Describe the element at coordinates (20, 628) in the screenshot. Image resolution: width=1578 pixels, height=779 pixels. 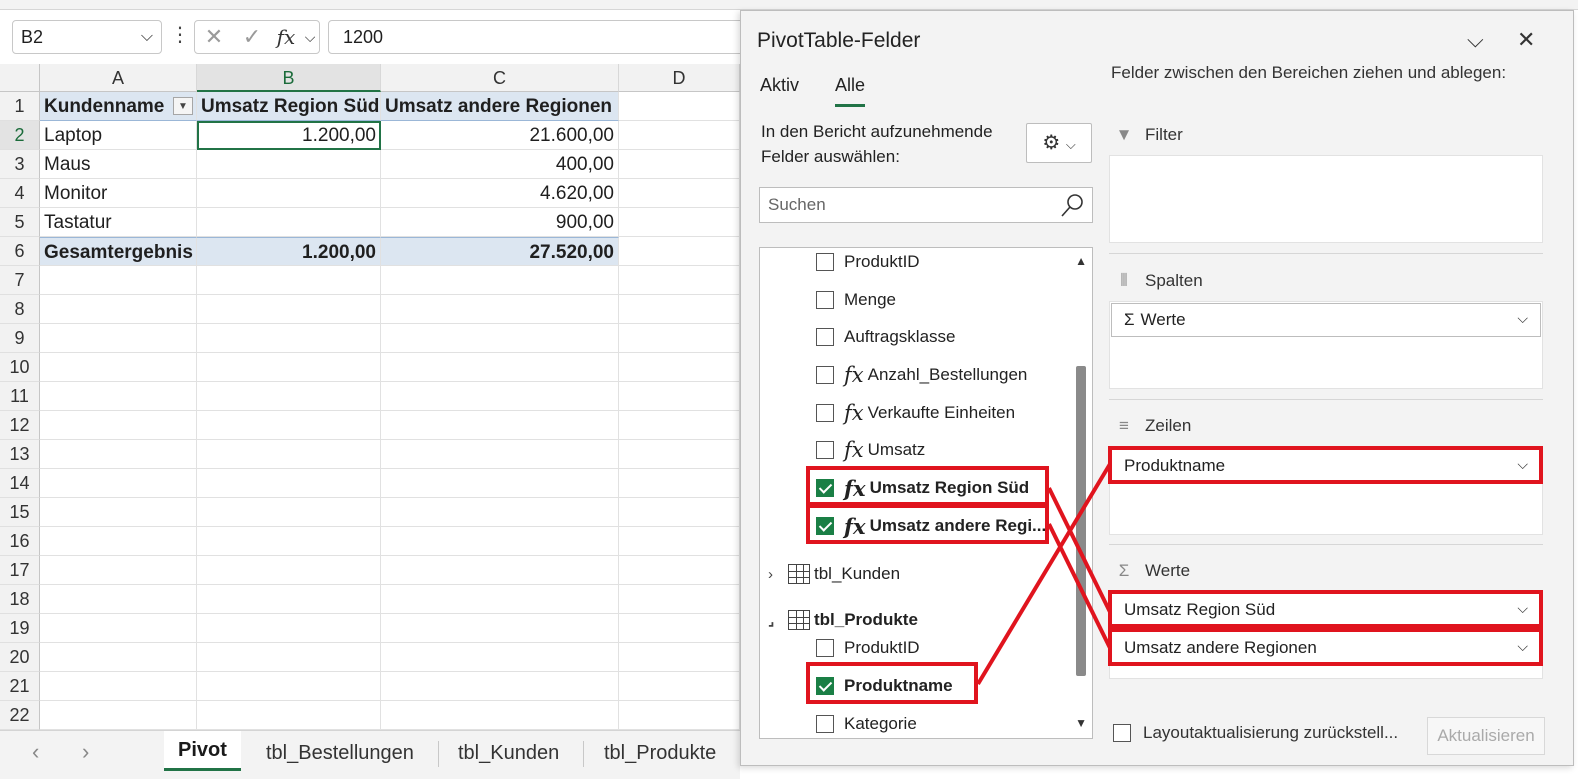
I see `row-header: 19` at that location.